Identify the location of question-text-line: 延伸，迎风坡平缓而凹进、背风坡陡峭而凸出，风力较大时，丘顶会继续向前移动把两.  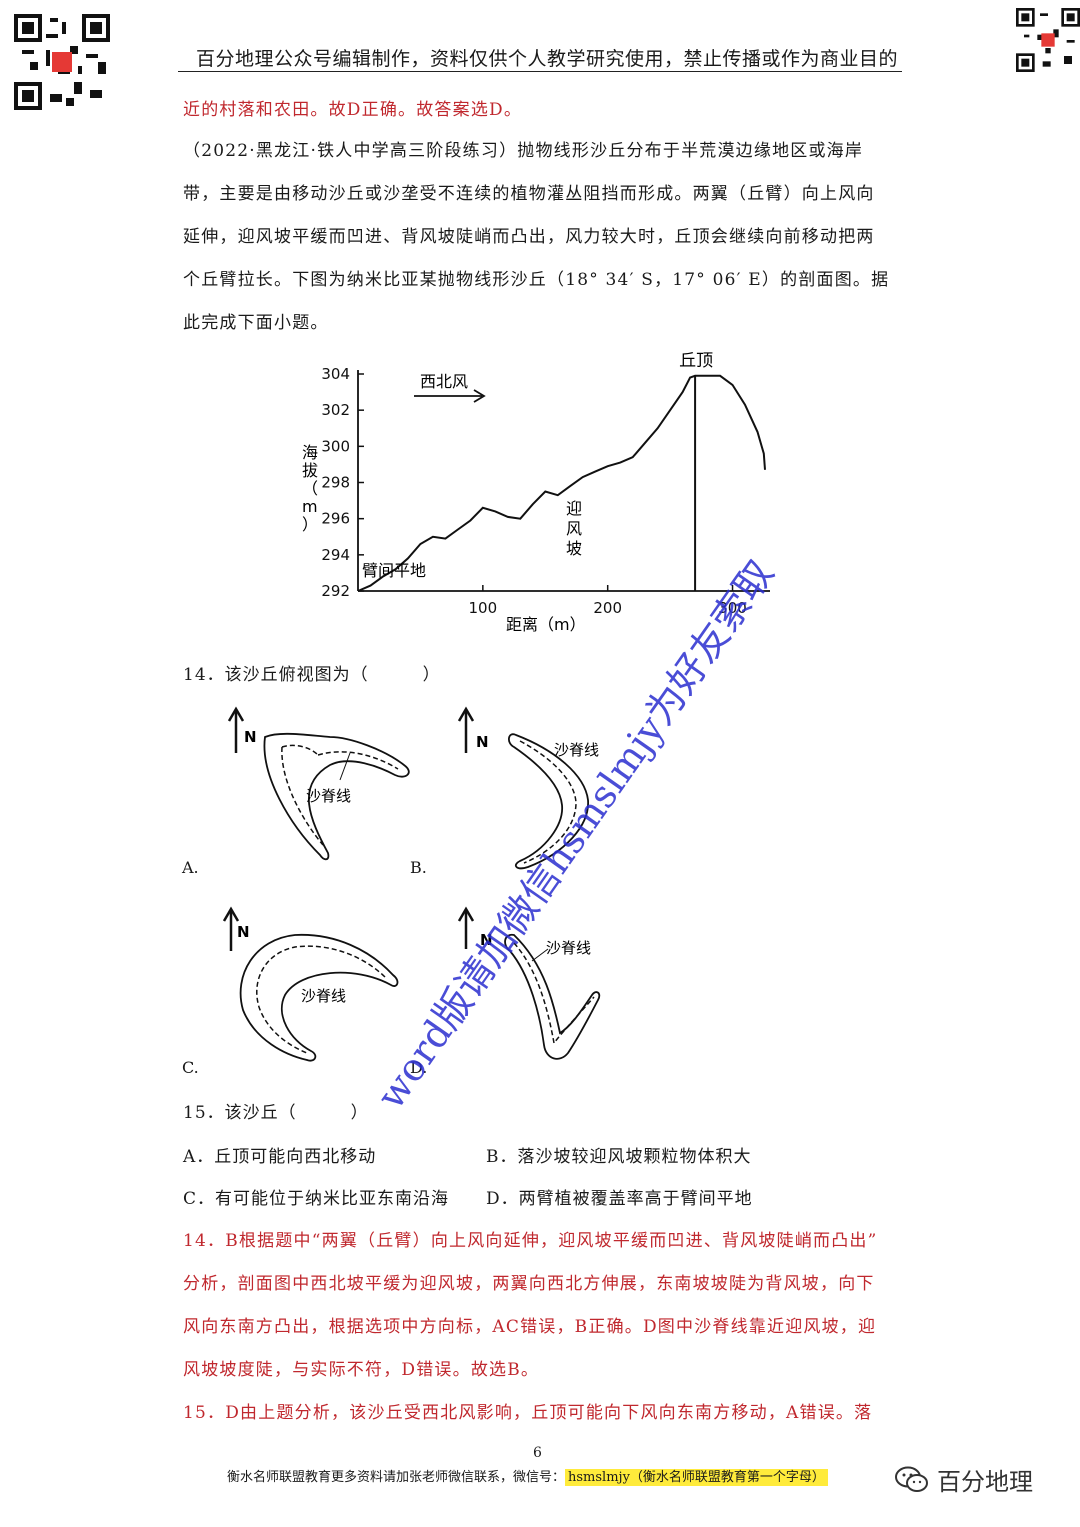
(529, 237).